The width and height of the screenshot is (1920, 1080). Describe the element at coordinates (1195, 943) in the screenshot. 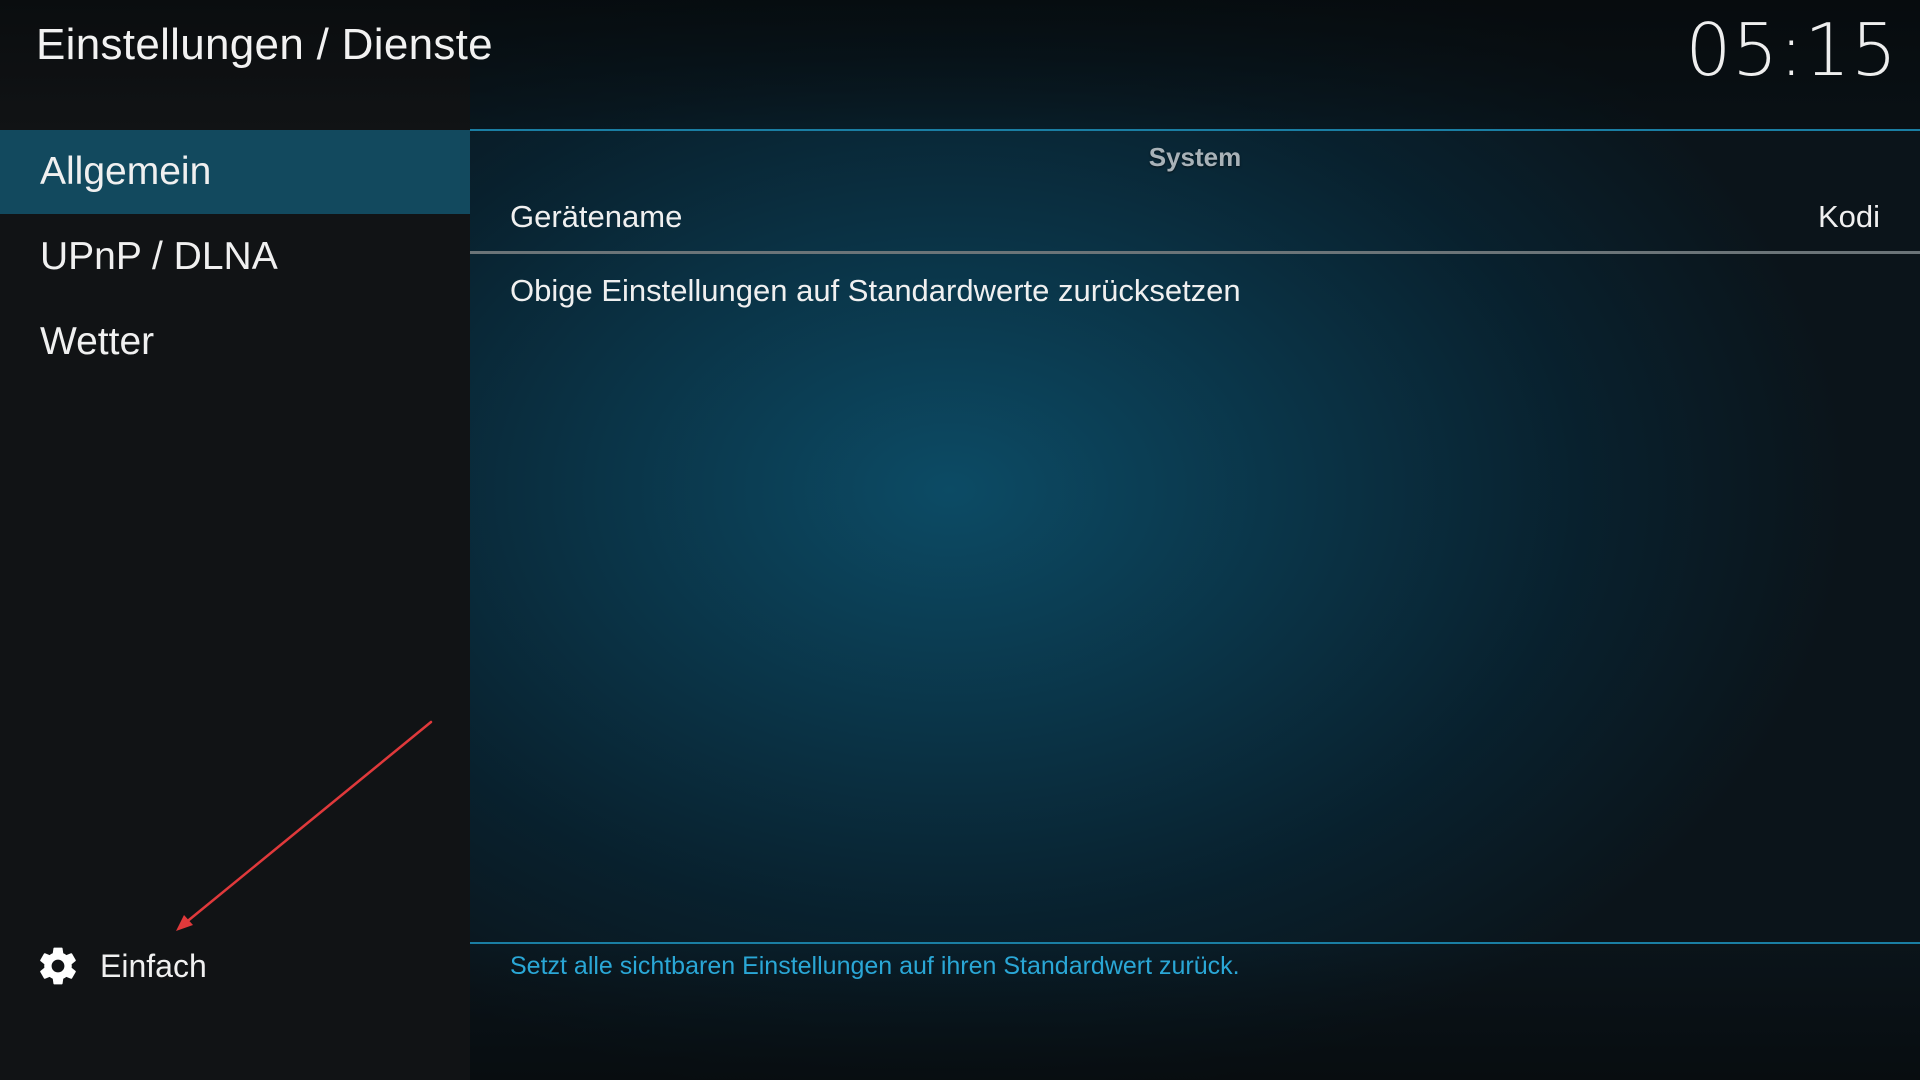

I see `bottom-divider` at that location.